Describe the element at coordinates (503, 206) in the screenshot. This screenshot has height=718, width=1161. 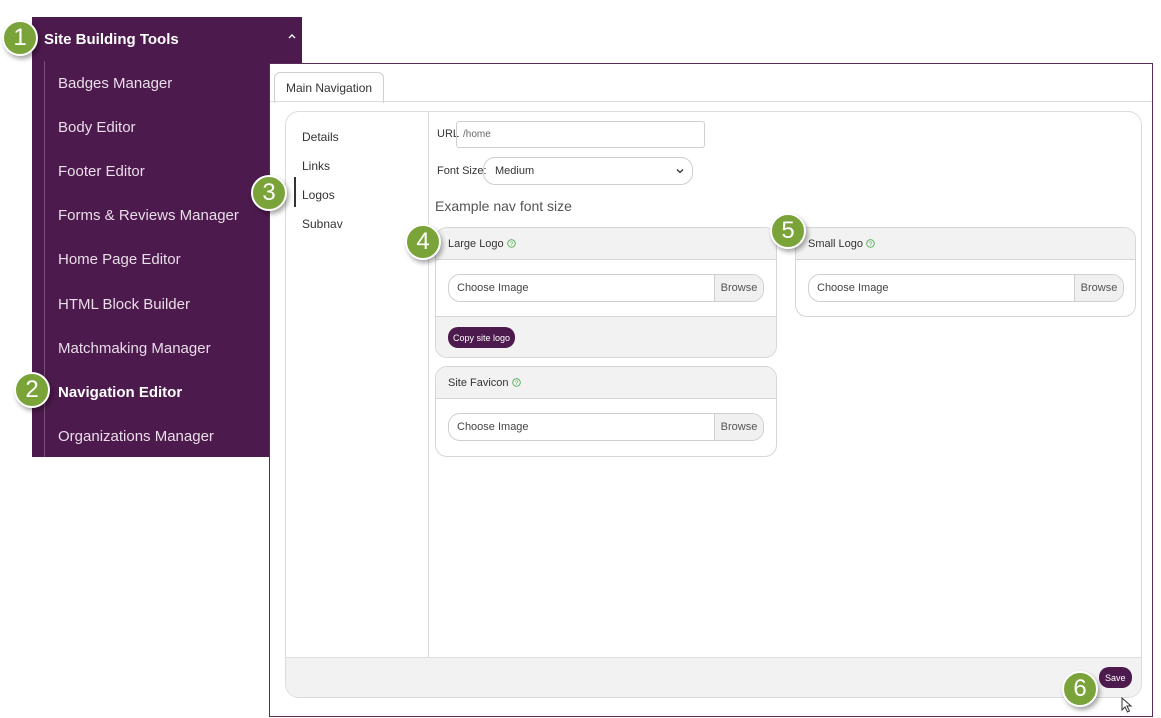
I see `example-nav-text: Example nav font size` at that location.